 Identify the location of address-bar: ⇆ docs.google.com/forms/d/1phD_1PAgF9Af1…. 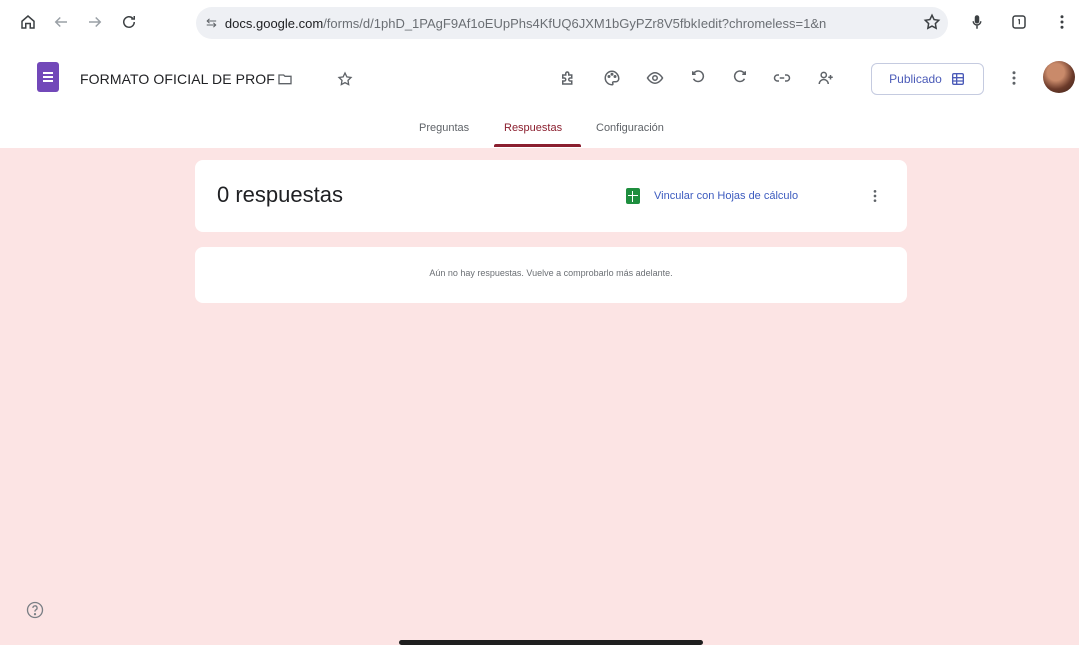
(572, 23).